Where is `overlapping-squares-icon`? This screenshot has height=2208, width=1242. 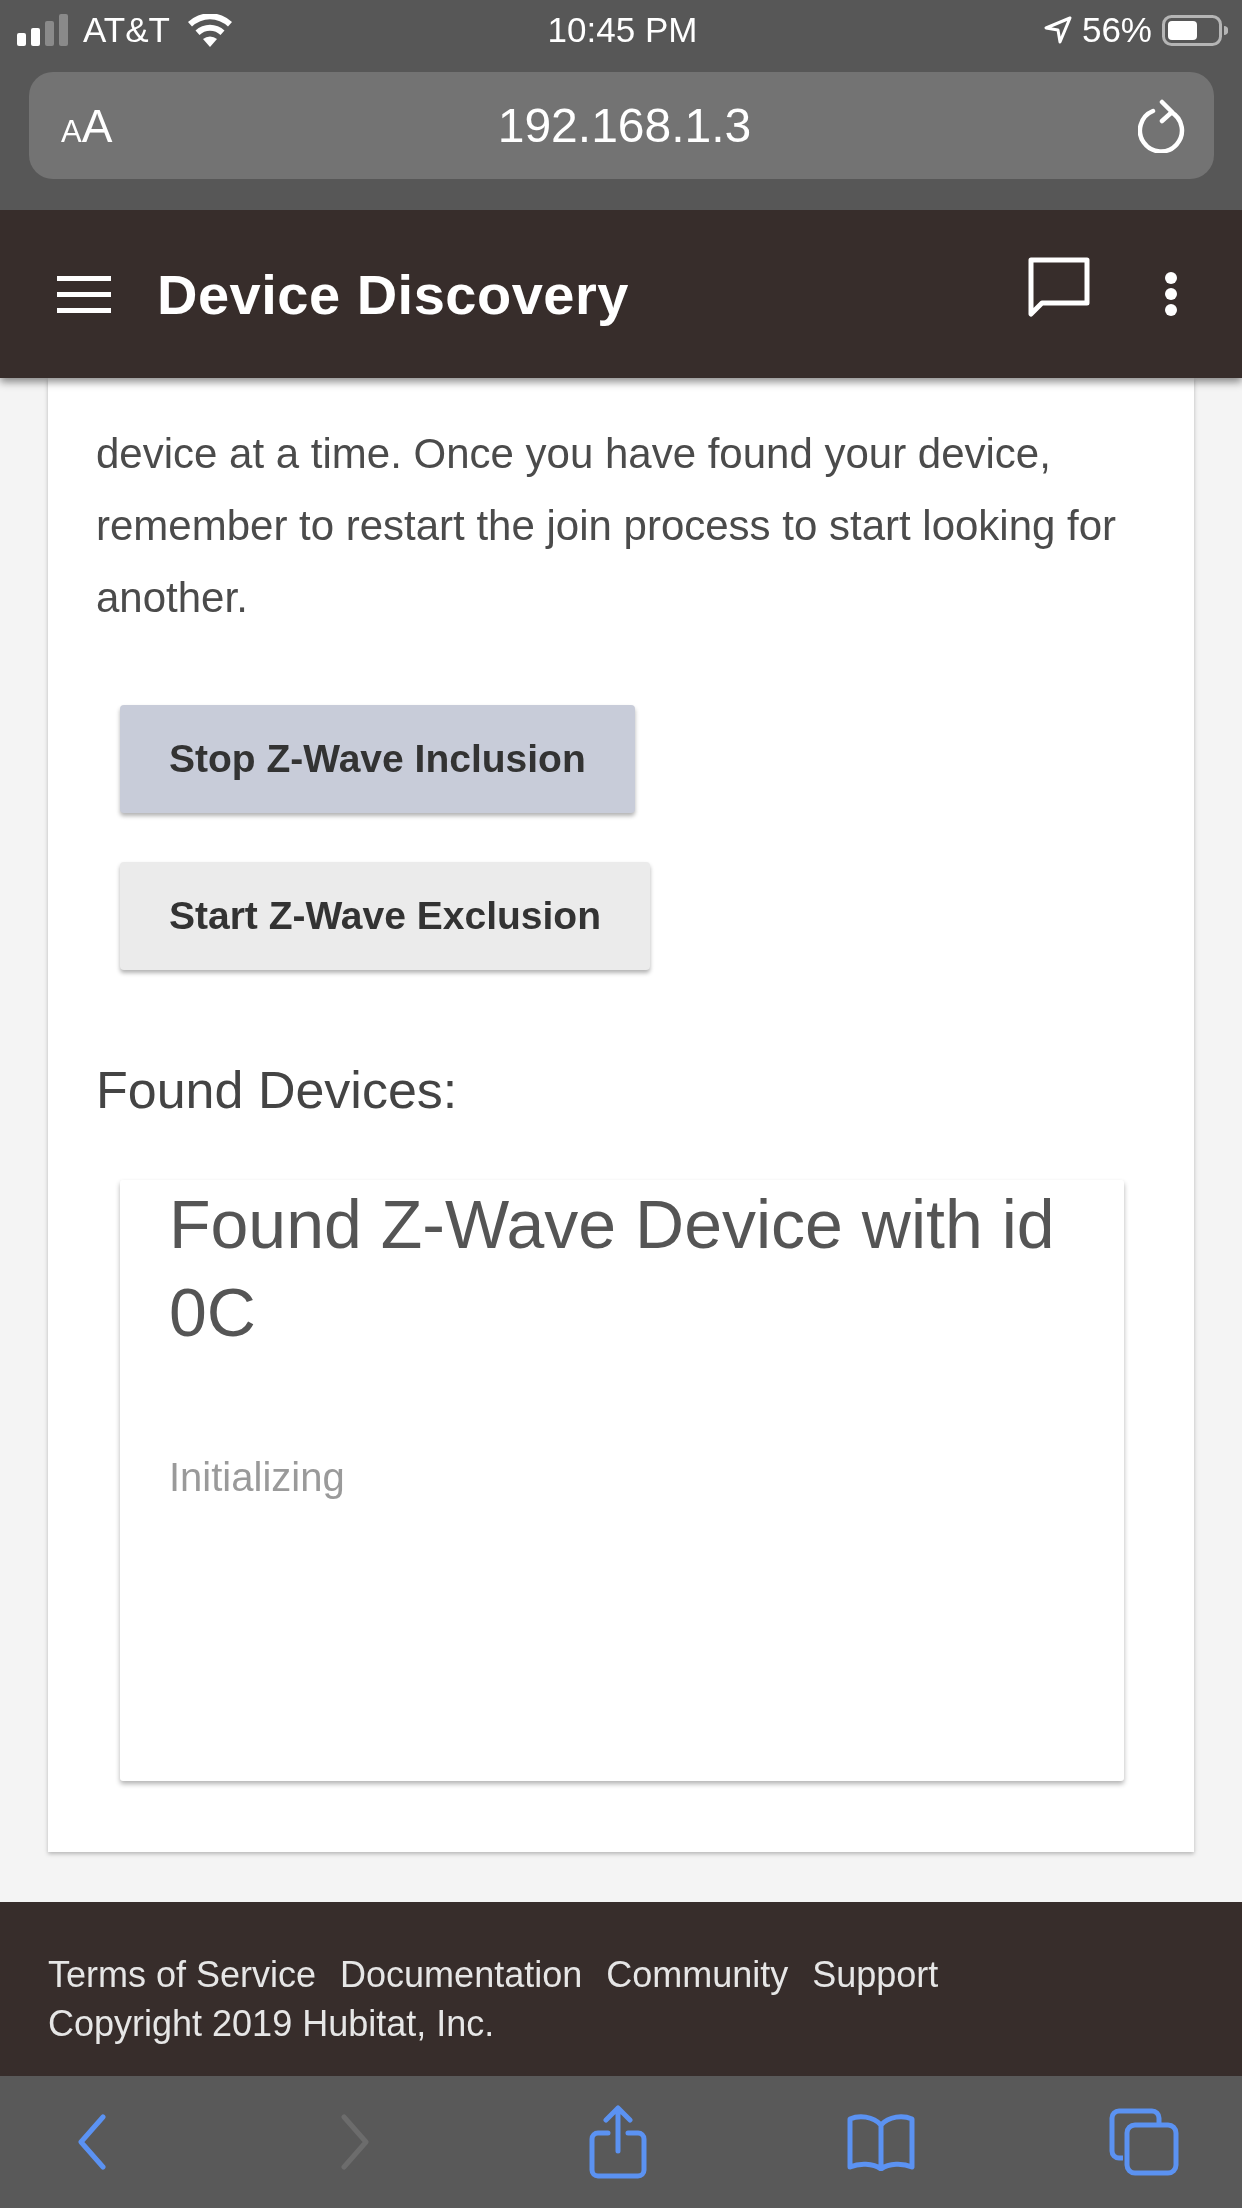 overlapping-squares-icon is located at coordinates (1143, 2142).